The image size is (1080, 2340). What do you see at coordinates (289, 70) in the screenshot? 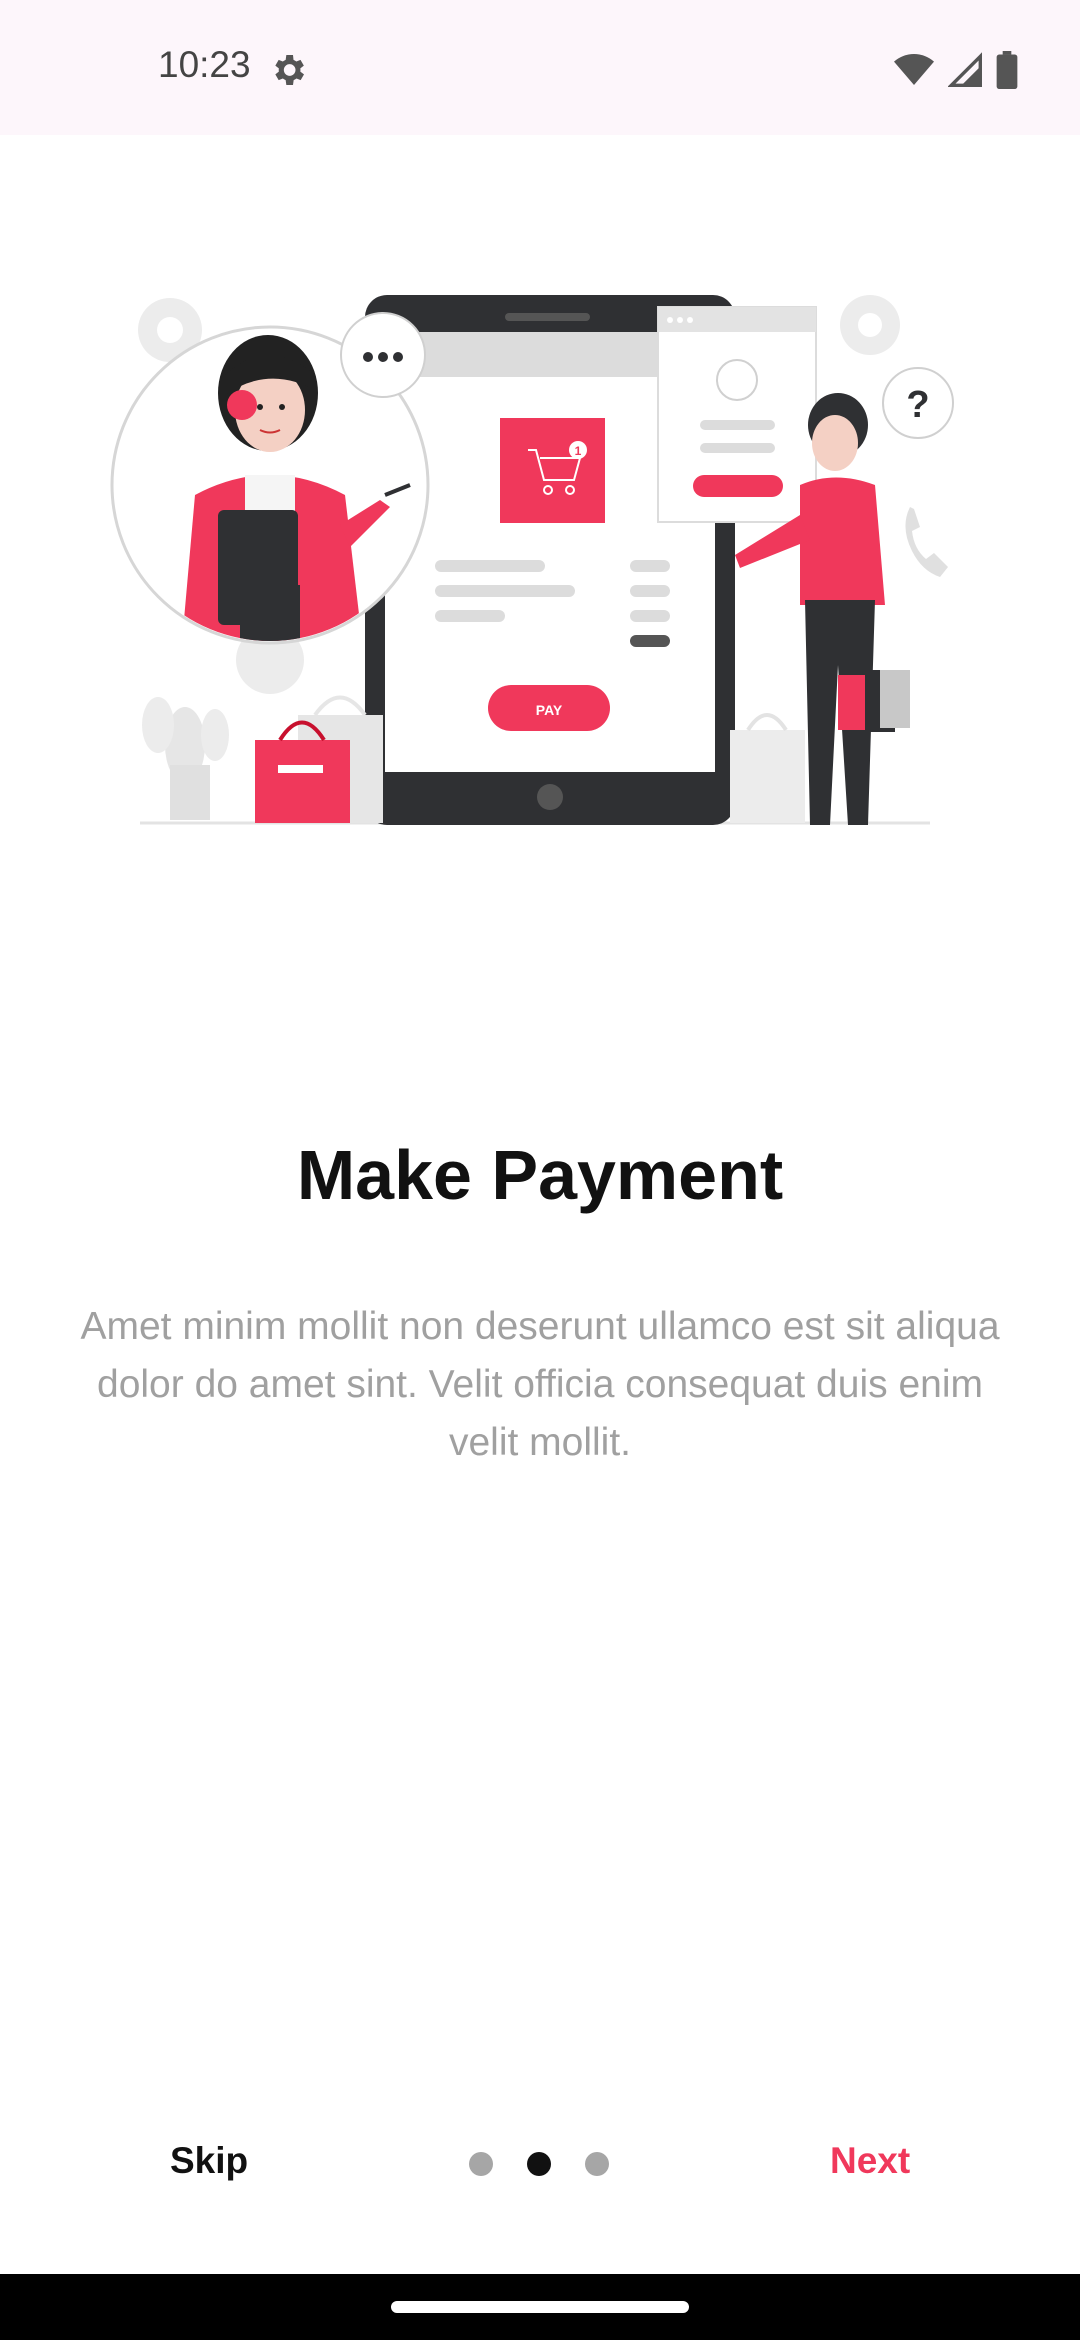
I see `settings-gear-icon` at bounding box center [289, 70].